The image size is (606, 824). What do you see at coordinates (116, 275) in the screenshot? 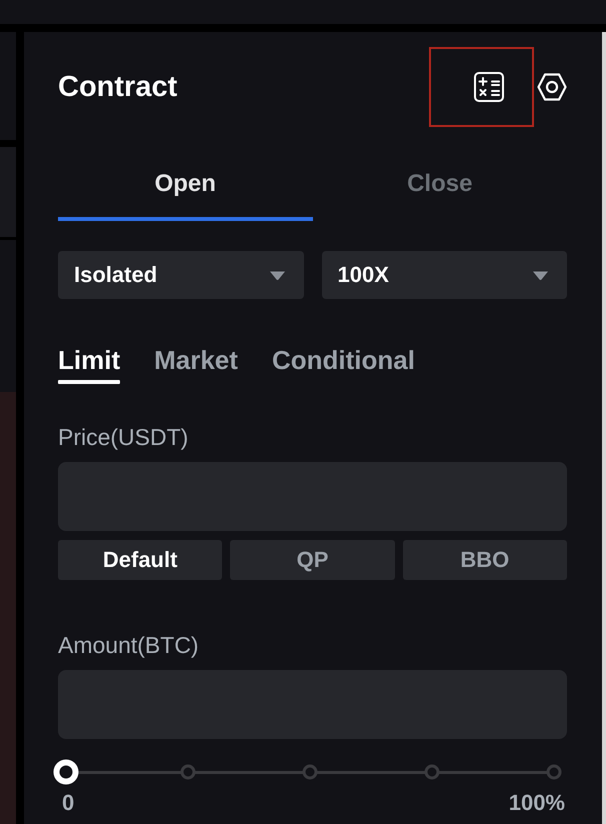
I see `dropdown-value: Isolated` at bounding box center [116, 275].